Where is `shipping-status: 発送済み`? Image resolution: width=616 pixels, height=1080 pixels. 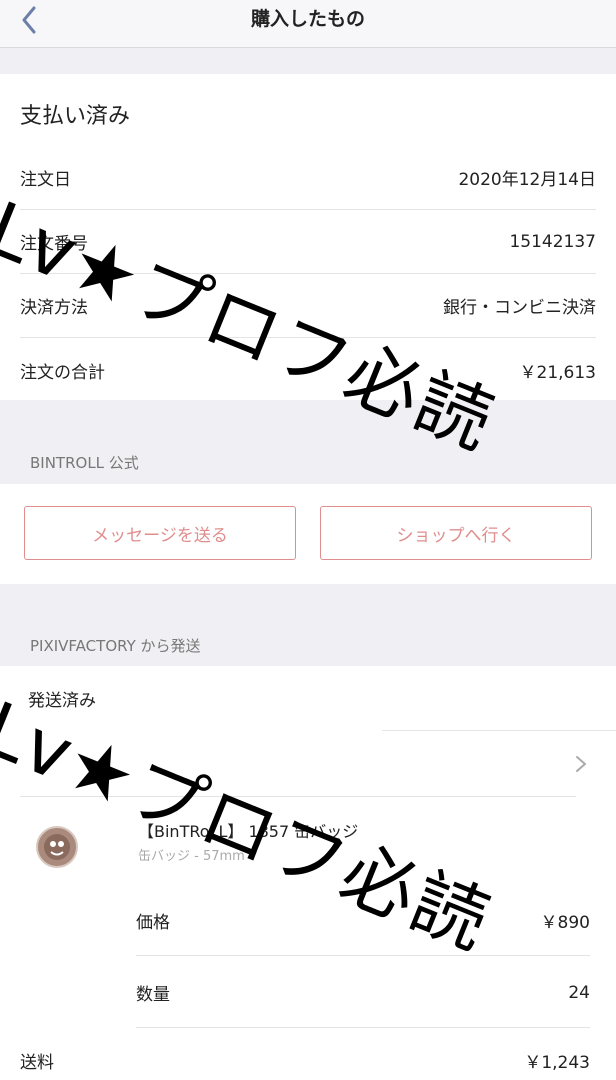 shipping-status: 発送済み is located at coordinates (62, 701).